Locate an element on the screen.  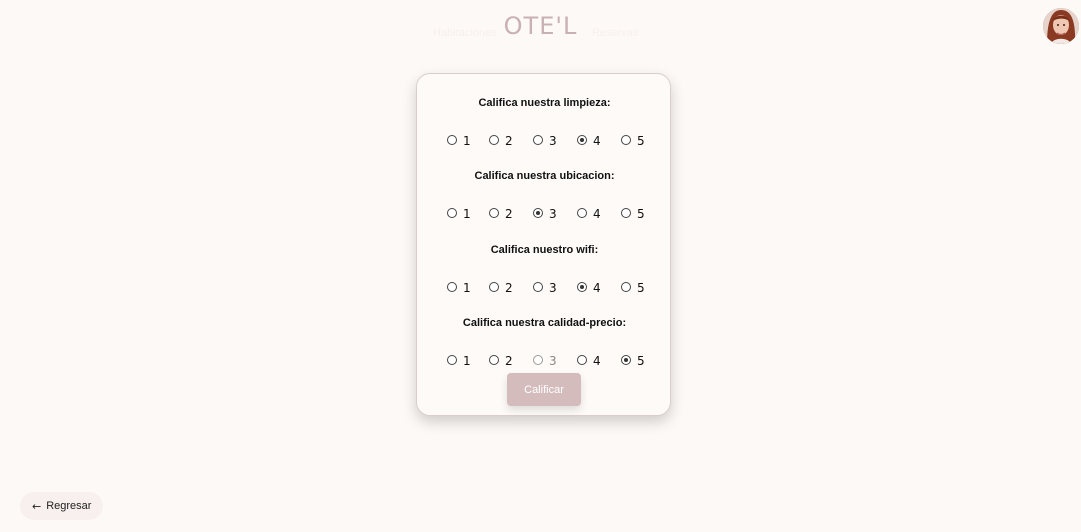
avatar-photo-icon is located at coordinates (1061, 26).